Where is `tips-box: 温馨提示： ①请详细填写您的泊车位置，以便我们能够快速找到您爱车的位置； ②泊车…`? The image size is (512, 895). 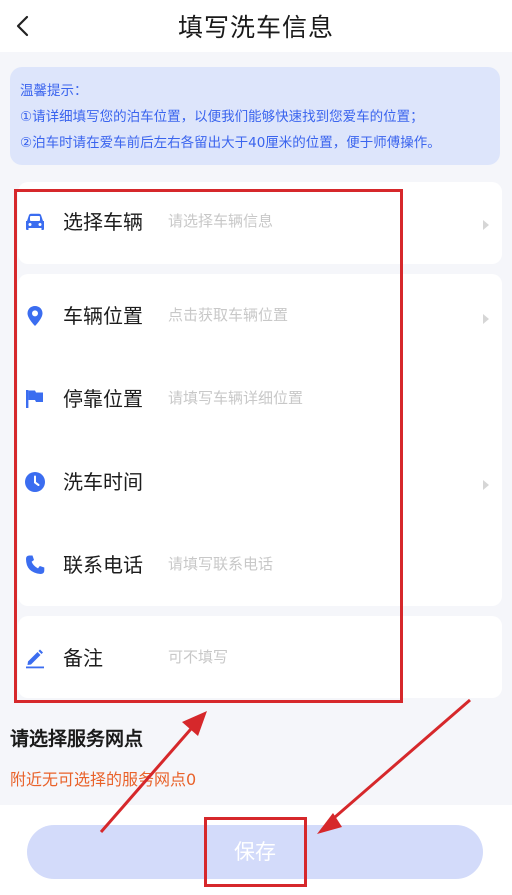
tips-box: 温馨提示： ①请详细填写您的泊车位置，以便我们能够快速找到您爱车的位置； ②泊车… is located at coordinates (255, 116).